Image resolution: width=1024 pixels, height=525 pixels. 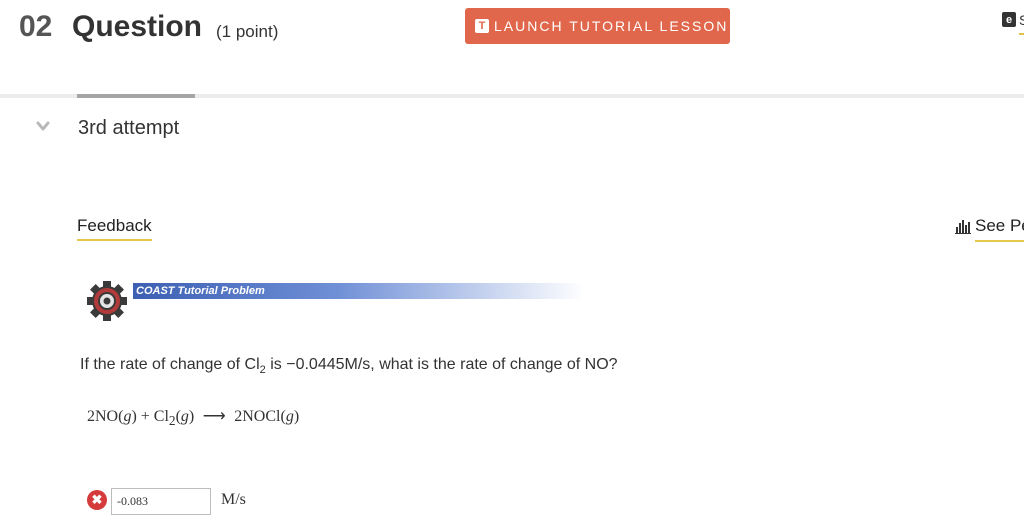 I want to click on coast-tutorial-banner: COAST Tutorial Problem, so click(x=359, y=291).